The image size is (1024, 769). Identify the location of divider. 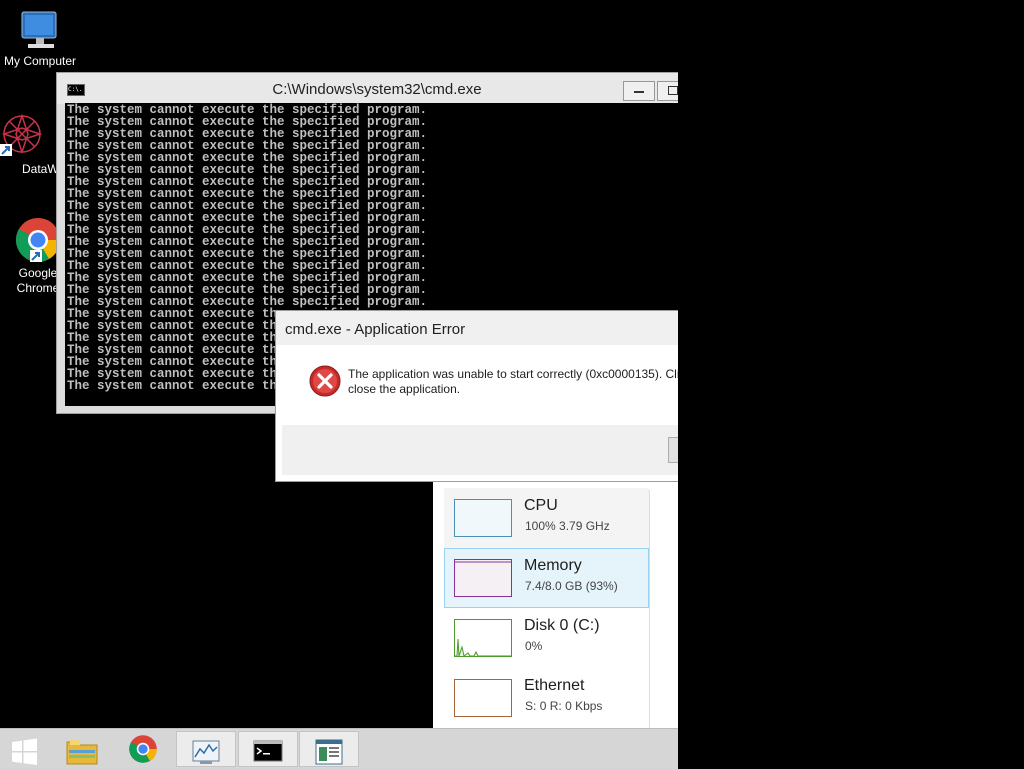
(649, 610).